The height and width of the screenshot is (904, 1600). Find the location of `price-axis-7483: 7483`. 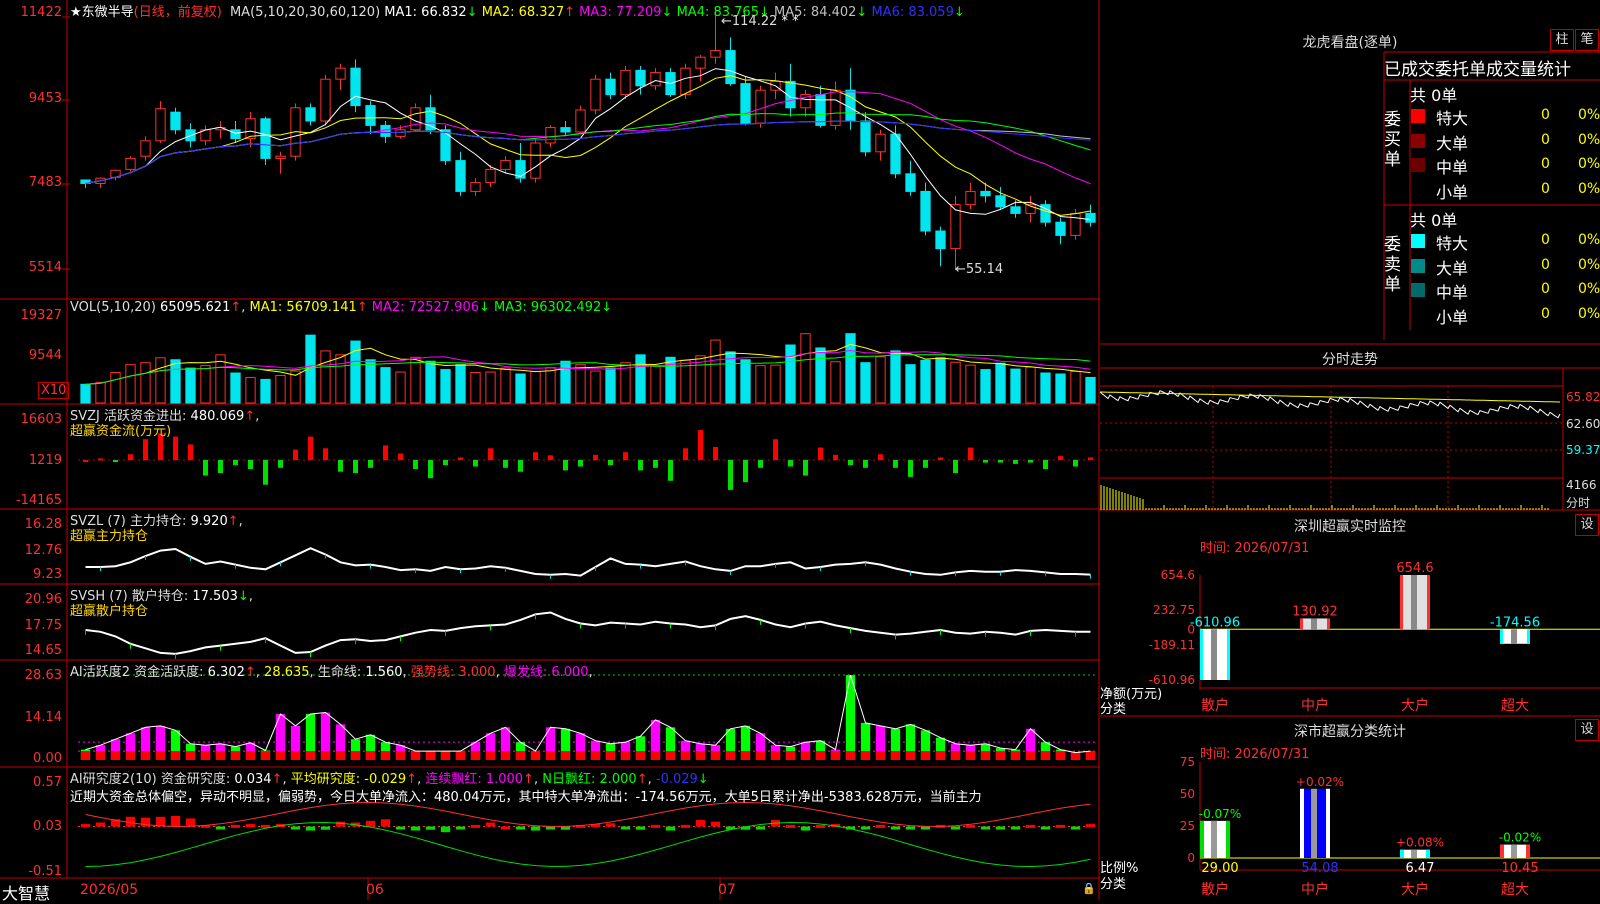

price-axis-7483: 7483 is located at coordinates (45, 182).